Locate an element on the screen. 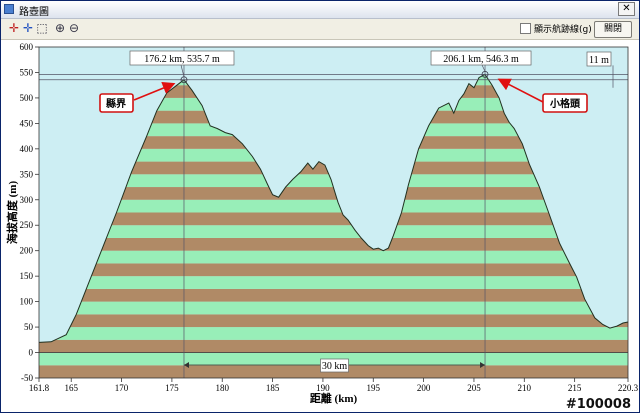 This screenshot has width=640, height=416. elevation-difference-label: 11 m is located at coordinates (599, 60).